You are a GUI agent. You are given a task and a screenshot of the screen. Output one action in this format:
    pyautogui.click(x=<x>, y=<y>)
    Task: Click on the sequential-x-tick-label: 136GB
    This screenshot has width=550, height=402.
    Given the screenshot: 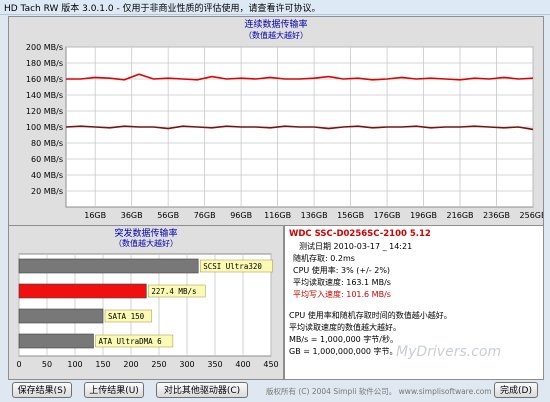 What is the action you would take?
    pyautogui.click(x=314, y=215)
    